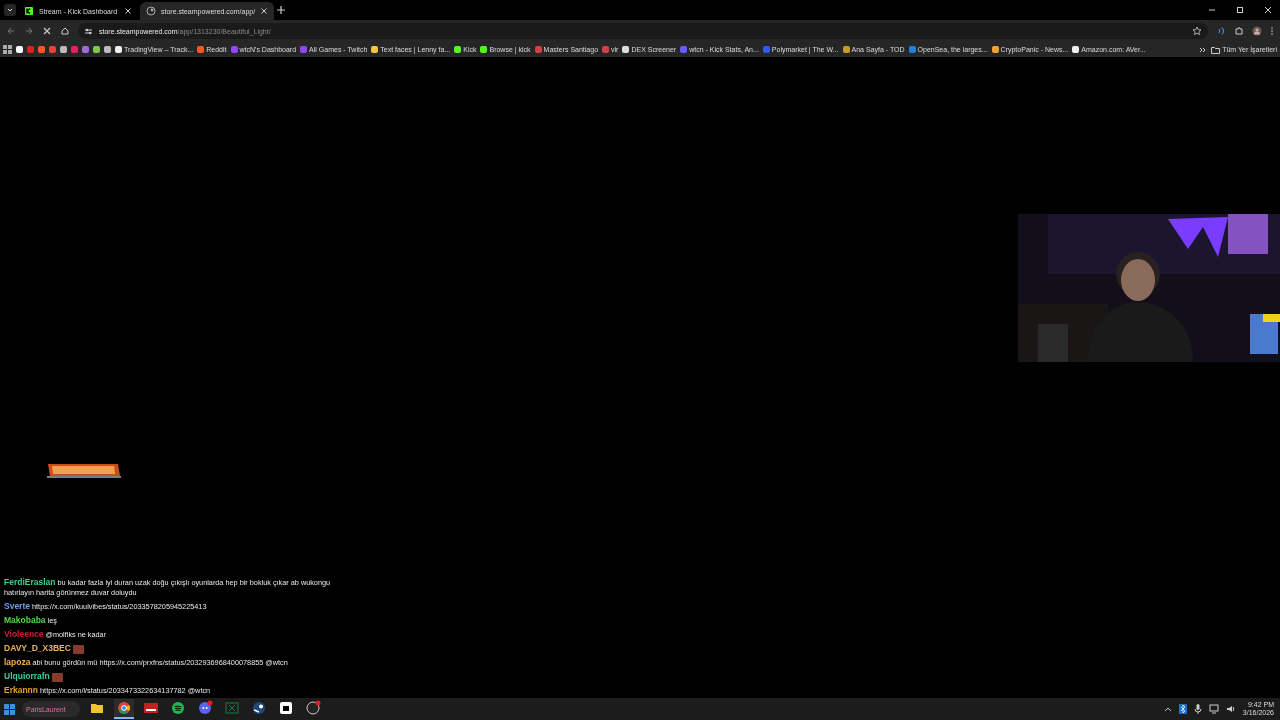 The image size is (1280, 720). Describe the element at coordinates (88, 31) in the screenshot. I see `site-info-icon` at that location.